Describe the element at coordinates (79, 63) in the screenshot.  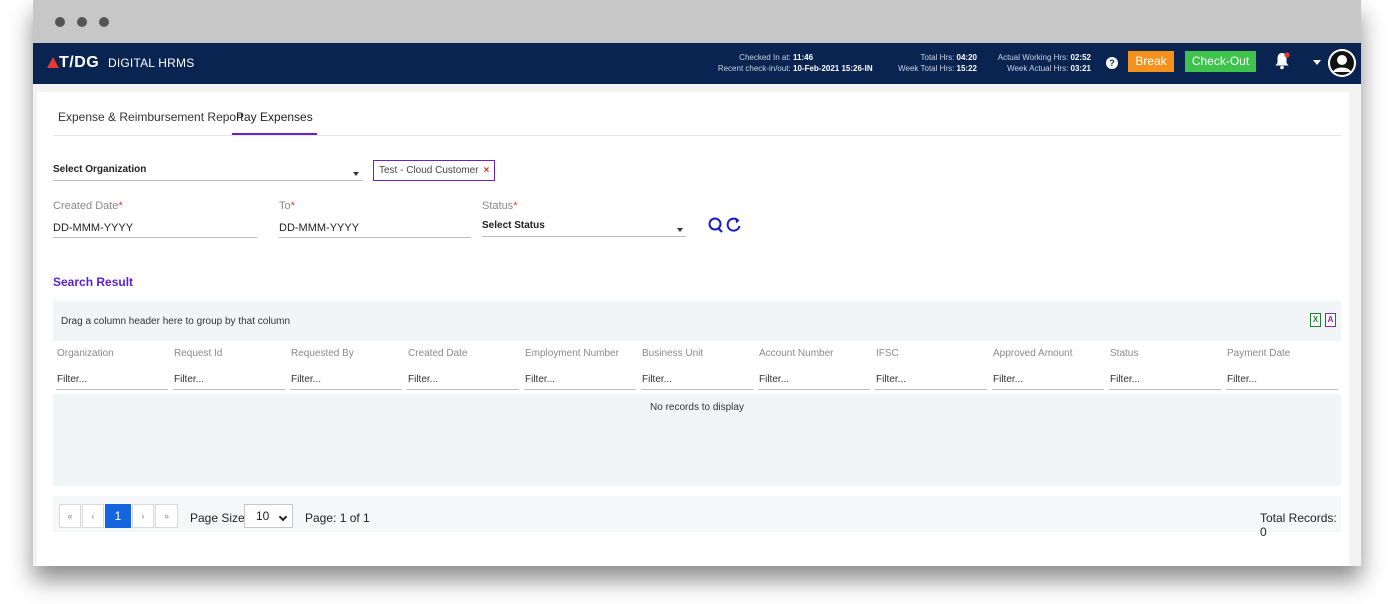
I see `logo: T/DG` at that location.